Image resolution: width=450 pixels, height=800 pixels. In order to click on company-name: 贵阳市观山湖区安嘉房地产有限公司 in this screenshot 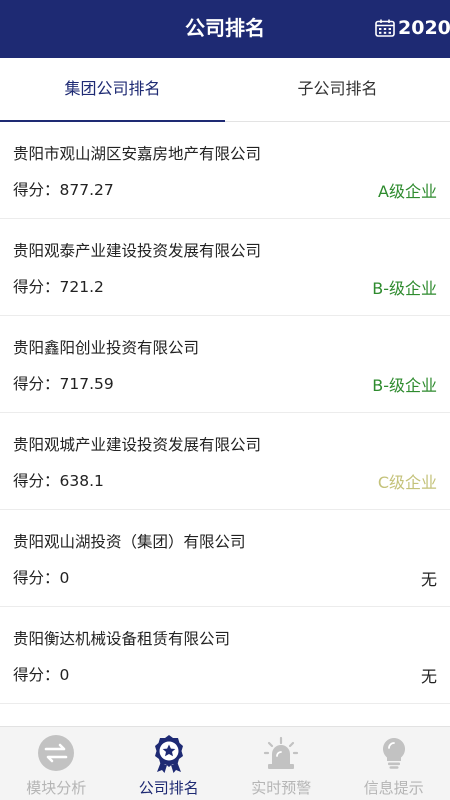, I will do `click(137, 154)`.